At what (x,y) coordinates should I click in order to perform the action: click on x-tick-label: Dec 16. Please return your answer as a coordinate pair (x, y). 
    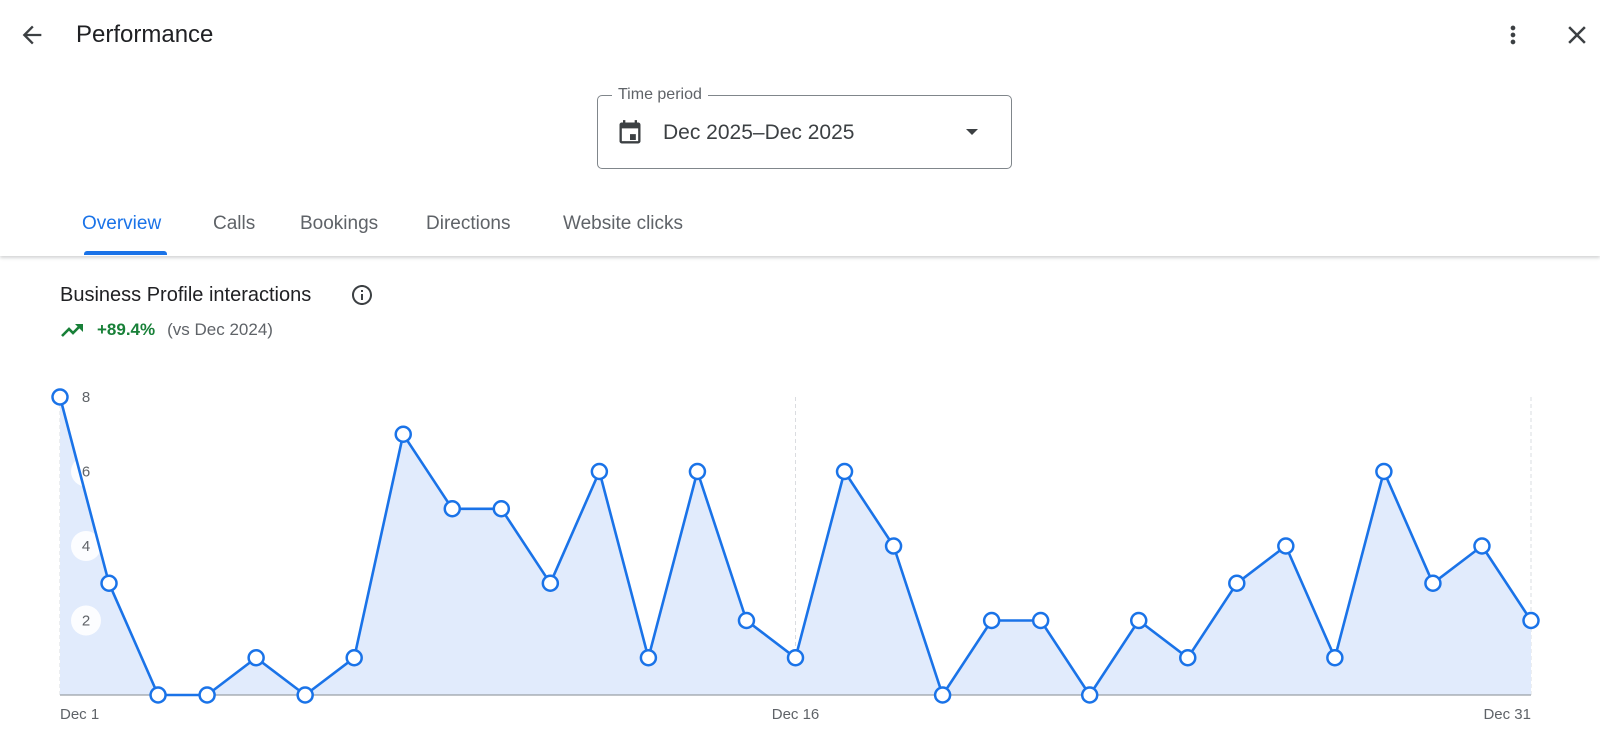
    Looking at the image, I should click on (796, 714).